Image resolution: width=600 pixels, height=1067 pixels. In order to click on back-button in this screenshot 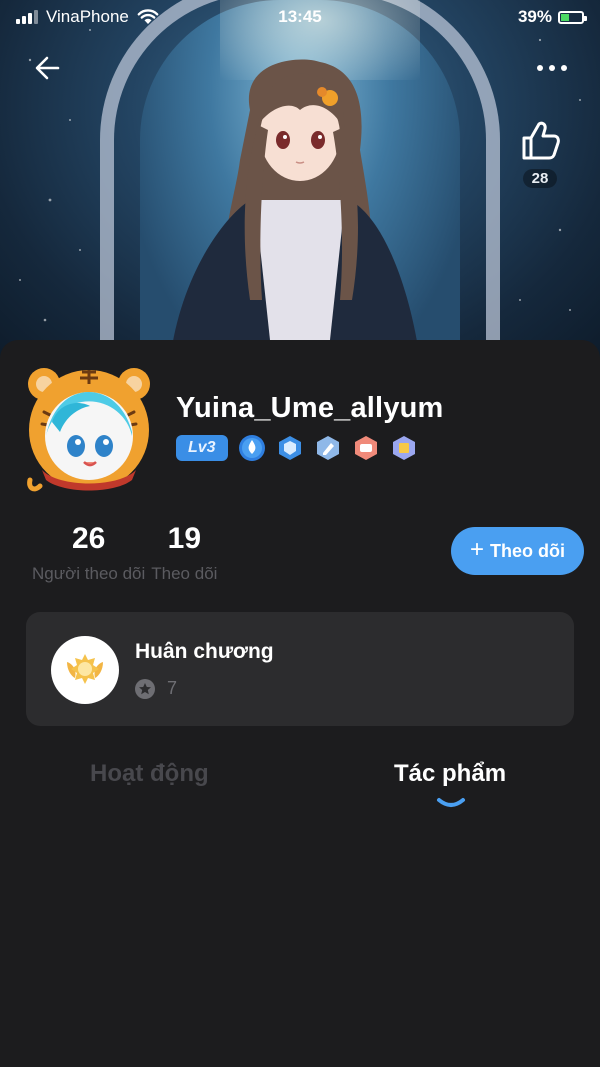, I will do `click(48, 68)`.